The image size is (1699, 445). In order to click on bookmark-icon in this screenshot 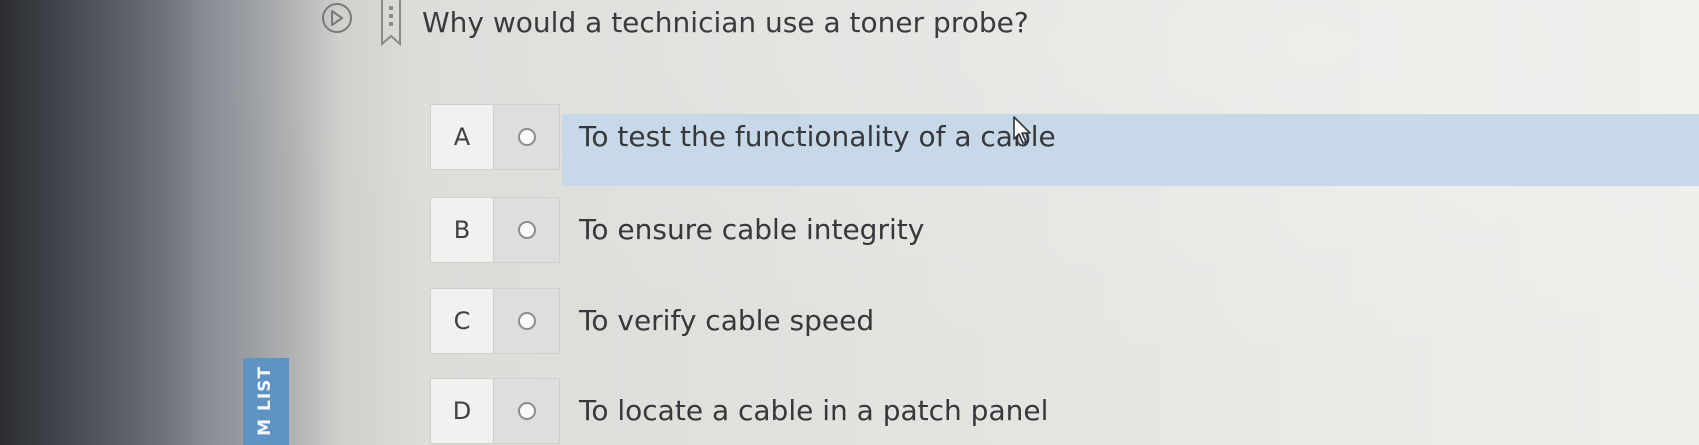, I will do `click(391, 23)`.